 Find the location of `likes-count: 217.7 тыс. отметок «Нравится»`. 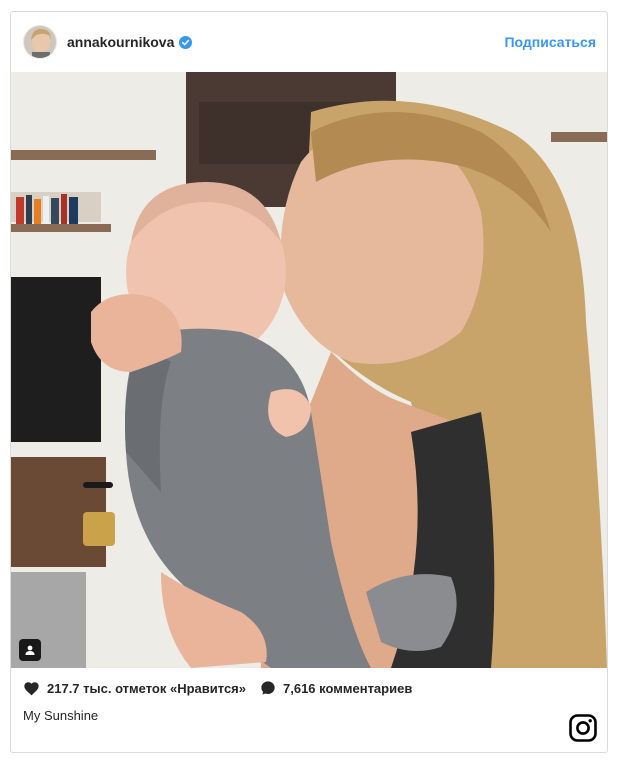

likes-count: 217.7 тыс. отметок «Нравится» is located at coordinates (134, 688).